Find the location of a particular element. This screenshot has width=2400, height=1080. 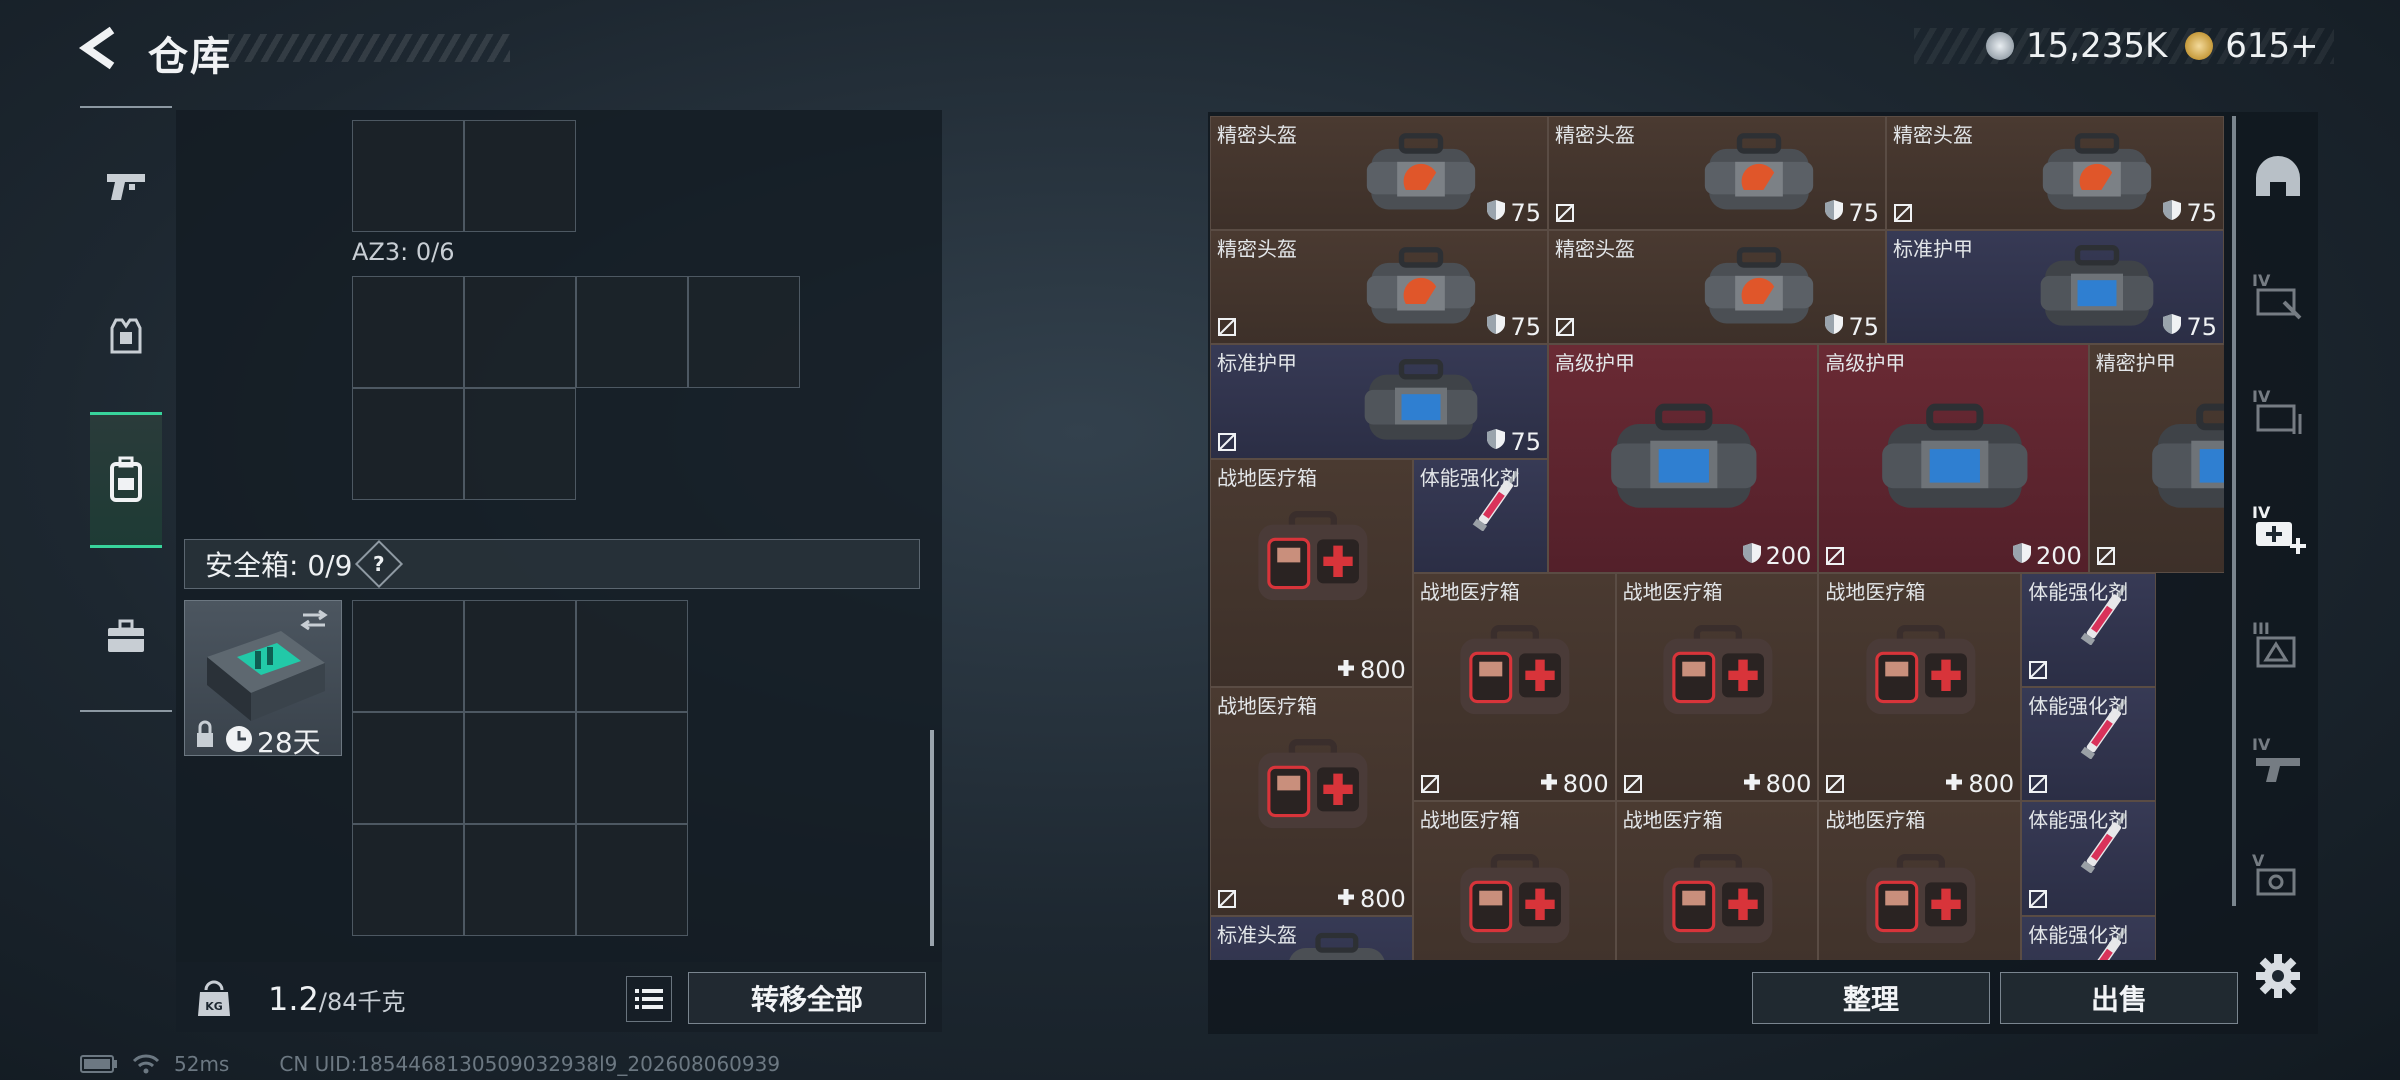

inventory-item: 精密护甲95 is located at coordinates (2156, 458).